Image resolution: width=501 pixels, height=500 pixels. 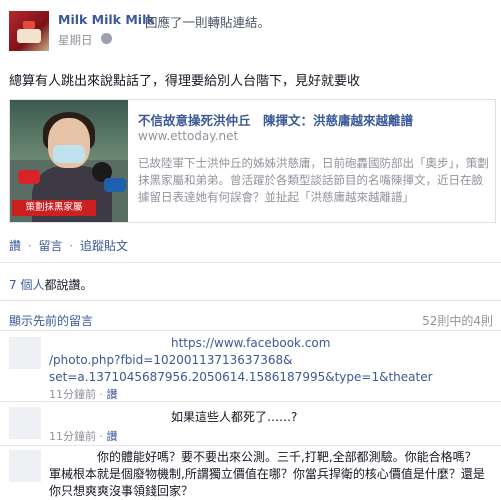 What do you see at coordinates (188, 136) in the screenshot?
I see `link-domain: www.ettoday.net` at bounding box center [188, 136].